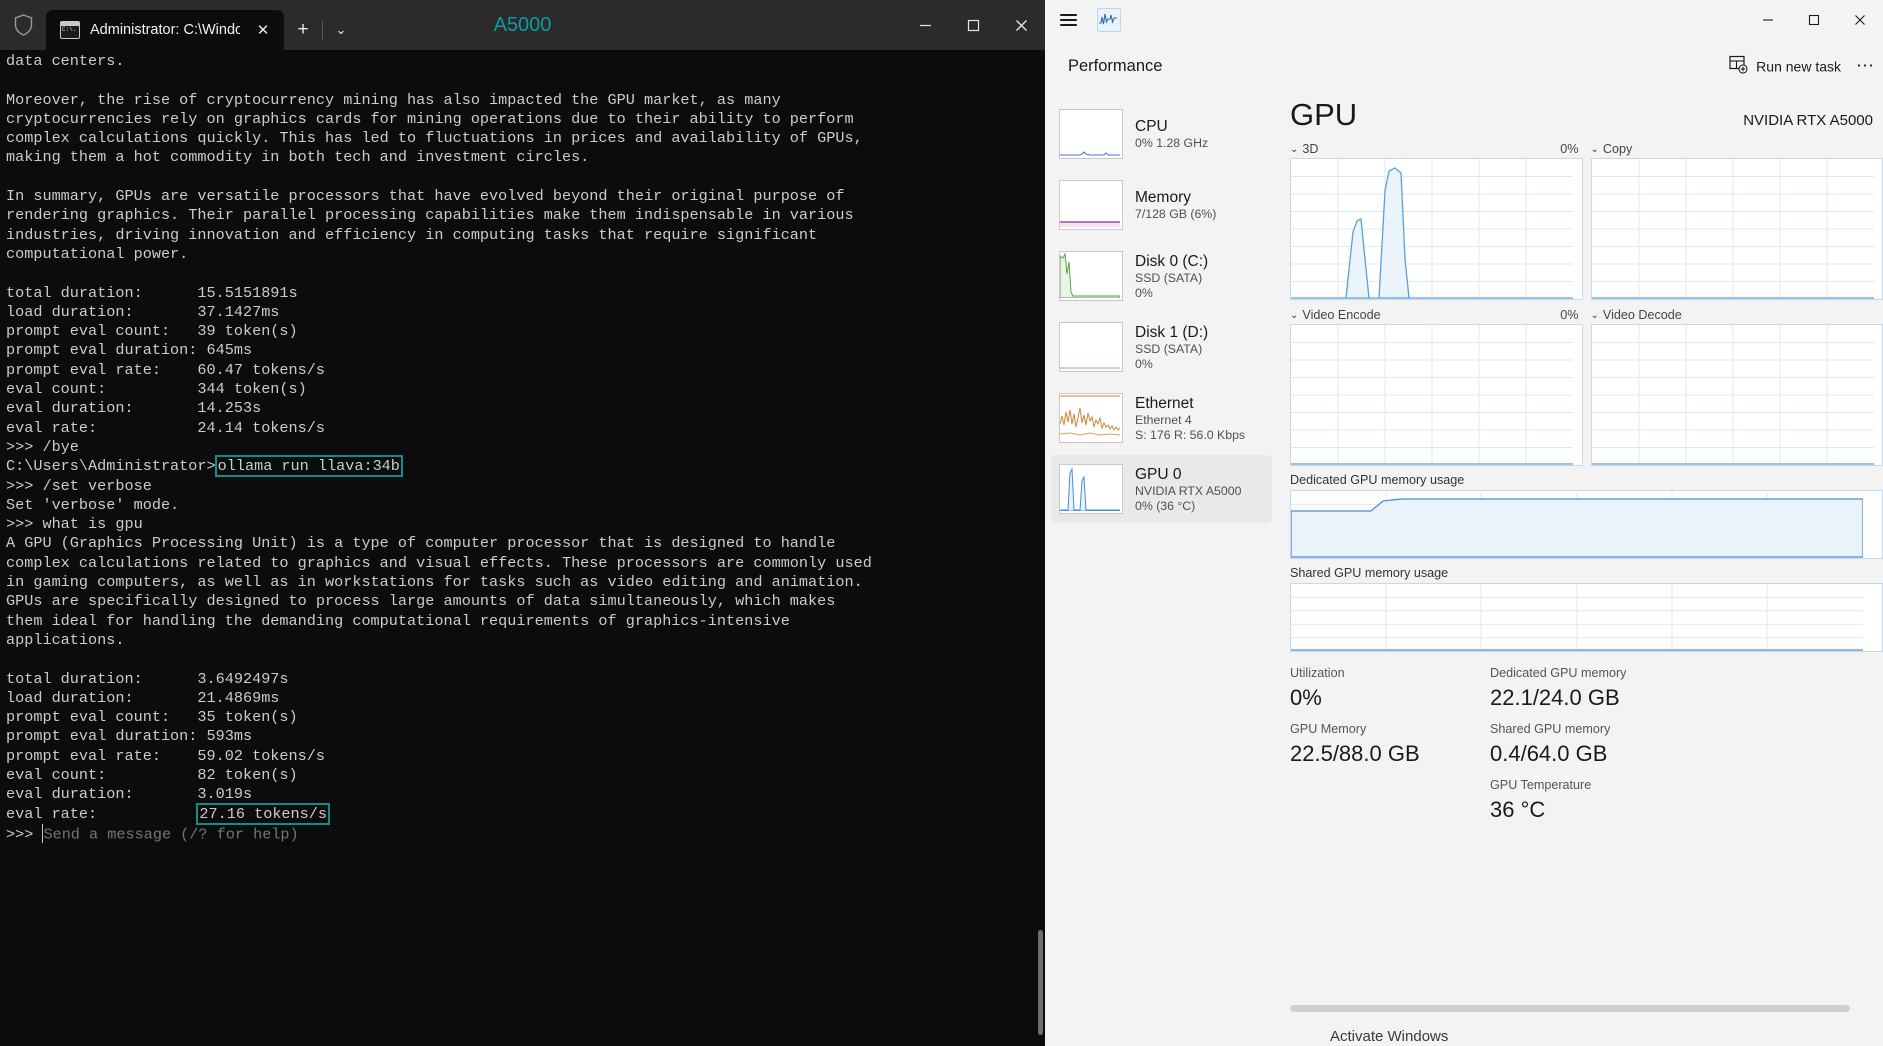 Image resolution: width=1883 pixels, height=1046 pixels. Describe the element at coordinates (1436, 395) in the screenshot. I see `gpu-graph-video-encode-plot` at that location.